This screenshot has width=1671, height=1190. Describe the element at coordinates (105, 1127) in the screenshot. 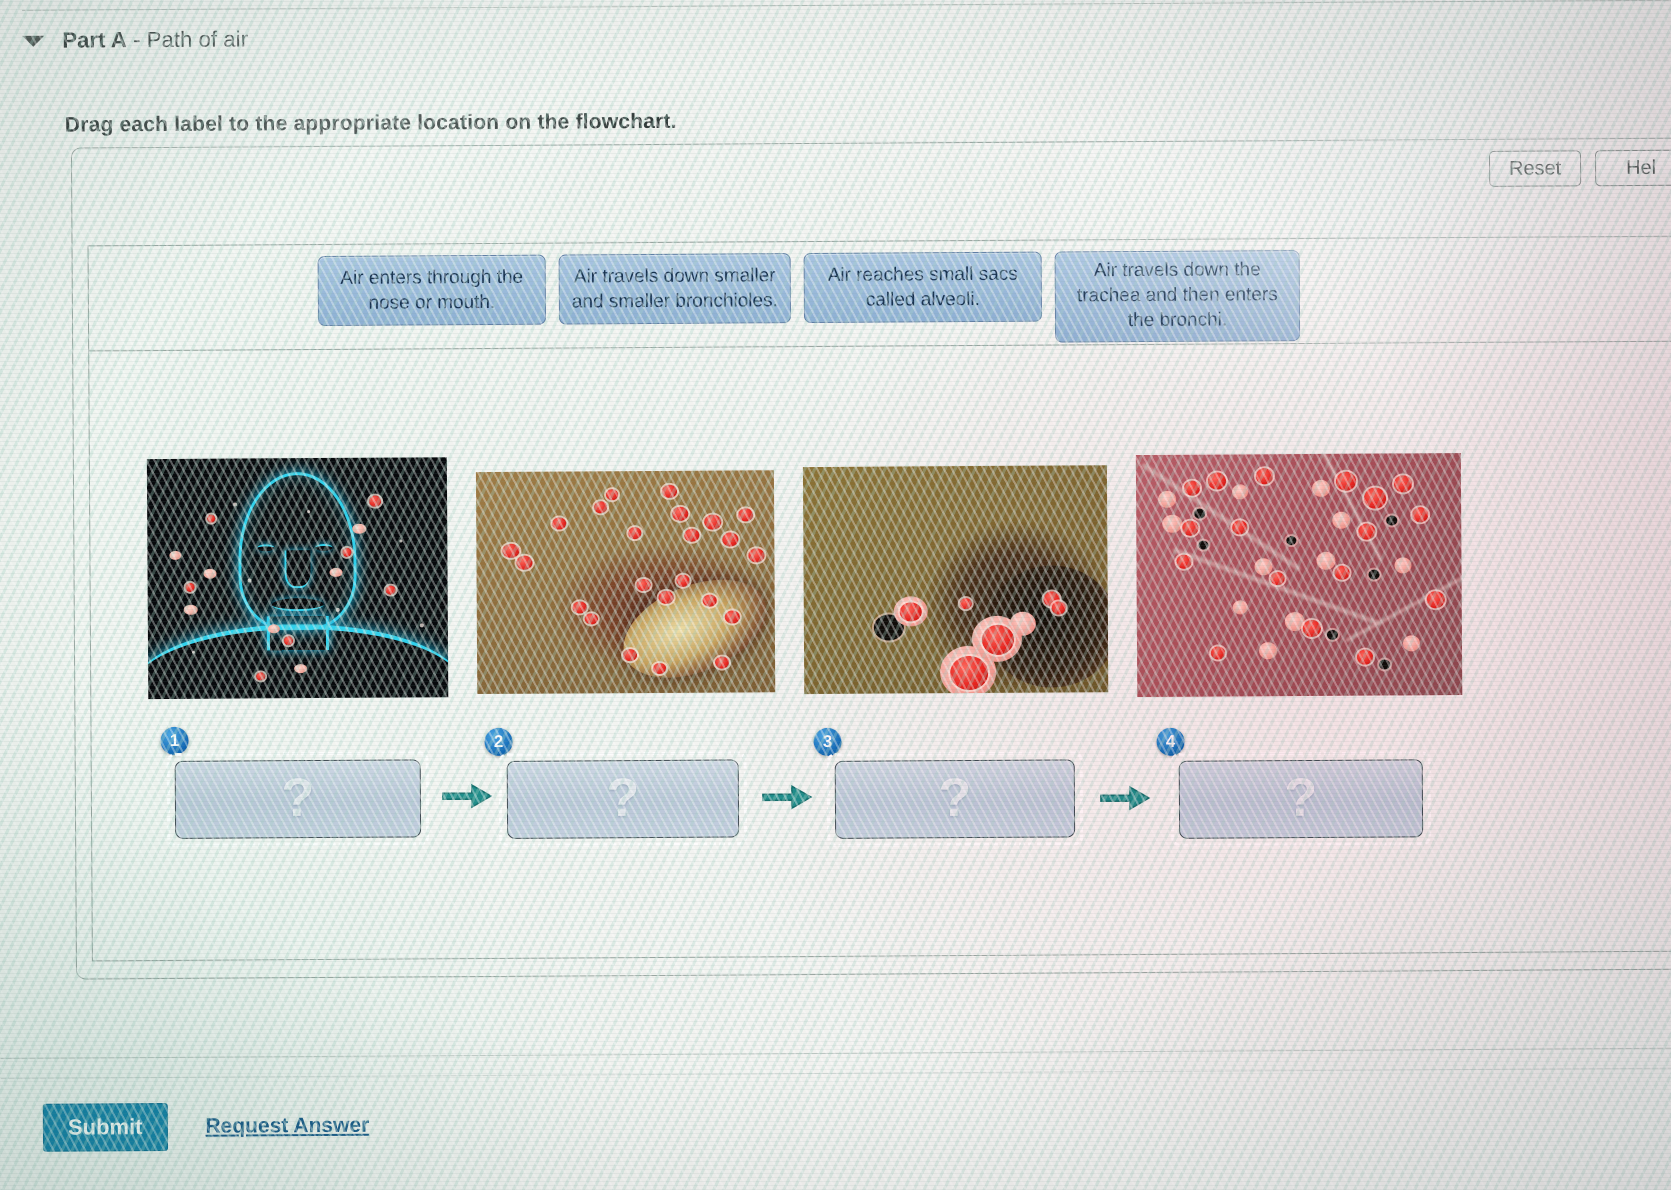

I see `submit-button: Submit` at that location.